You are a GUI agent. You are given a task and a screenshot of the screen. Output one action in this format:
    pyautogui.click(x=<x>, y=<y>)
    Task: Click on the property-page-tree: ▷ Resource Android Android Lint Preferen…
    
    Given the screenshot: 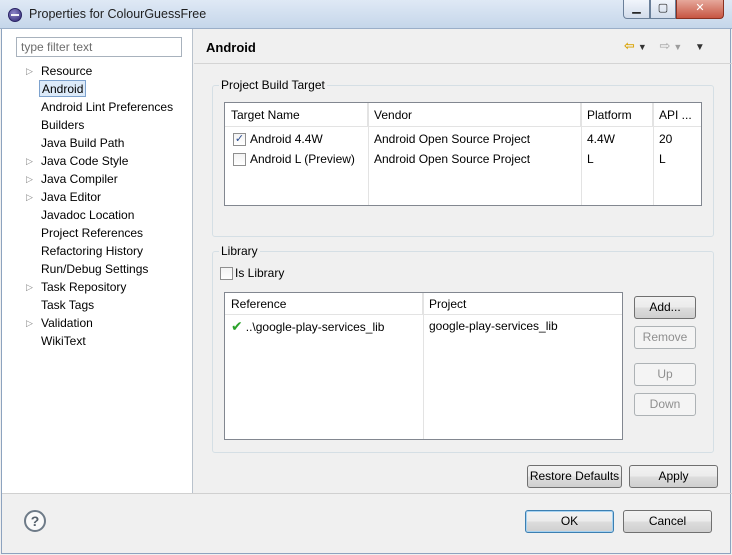 What is the action you would take?
    pyautogui.click(x=97, y=206)
    